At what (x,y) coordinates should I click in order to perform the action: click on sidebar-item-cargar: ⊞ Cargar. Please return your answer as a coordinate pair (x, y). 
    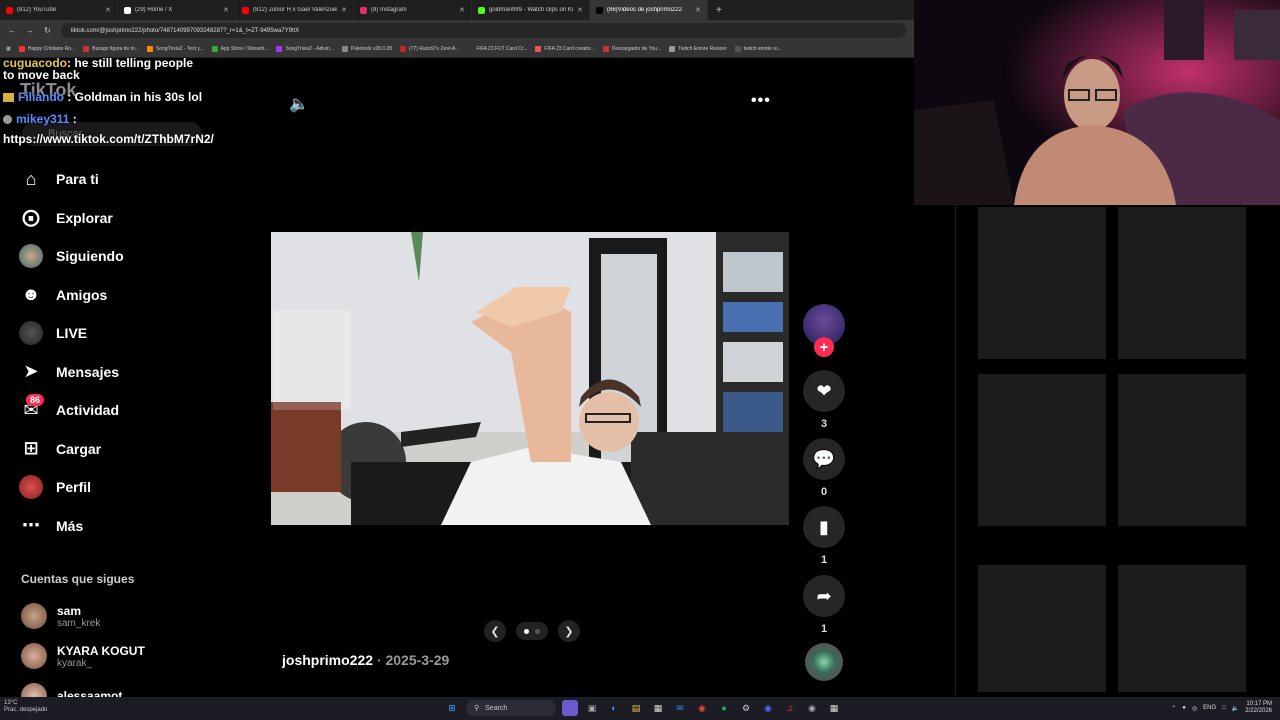
    Looking at the image, I should click on (118, 449).